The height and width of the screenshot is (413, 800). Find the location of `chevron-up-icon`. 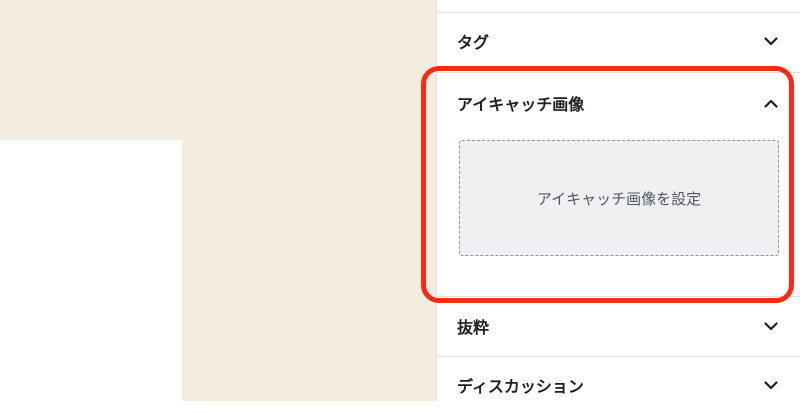

chevron-up-icon is located at coordinates (771, 103).